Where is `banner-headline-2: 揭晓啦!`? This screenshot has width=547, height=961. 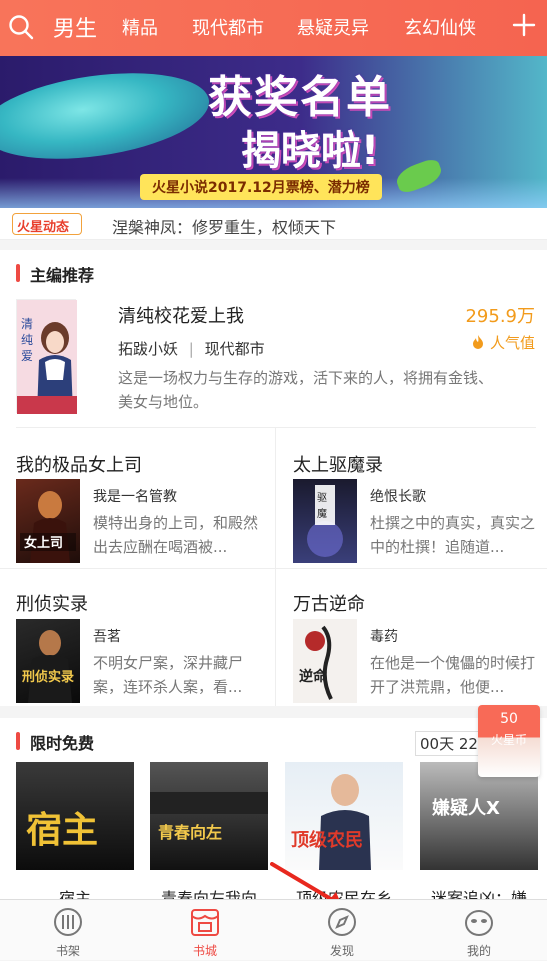
banner-headline-2: 揭晓啦! is located at coordinates (310, 151).